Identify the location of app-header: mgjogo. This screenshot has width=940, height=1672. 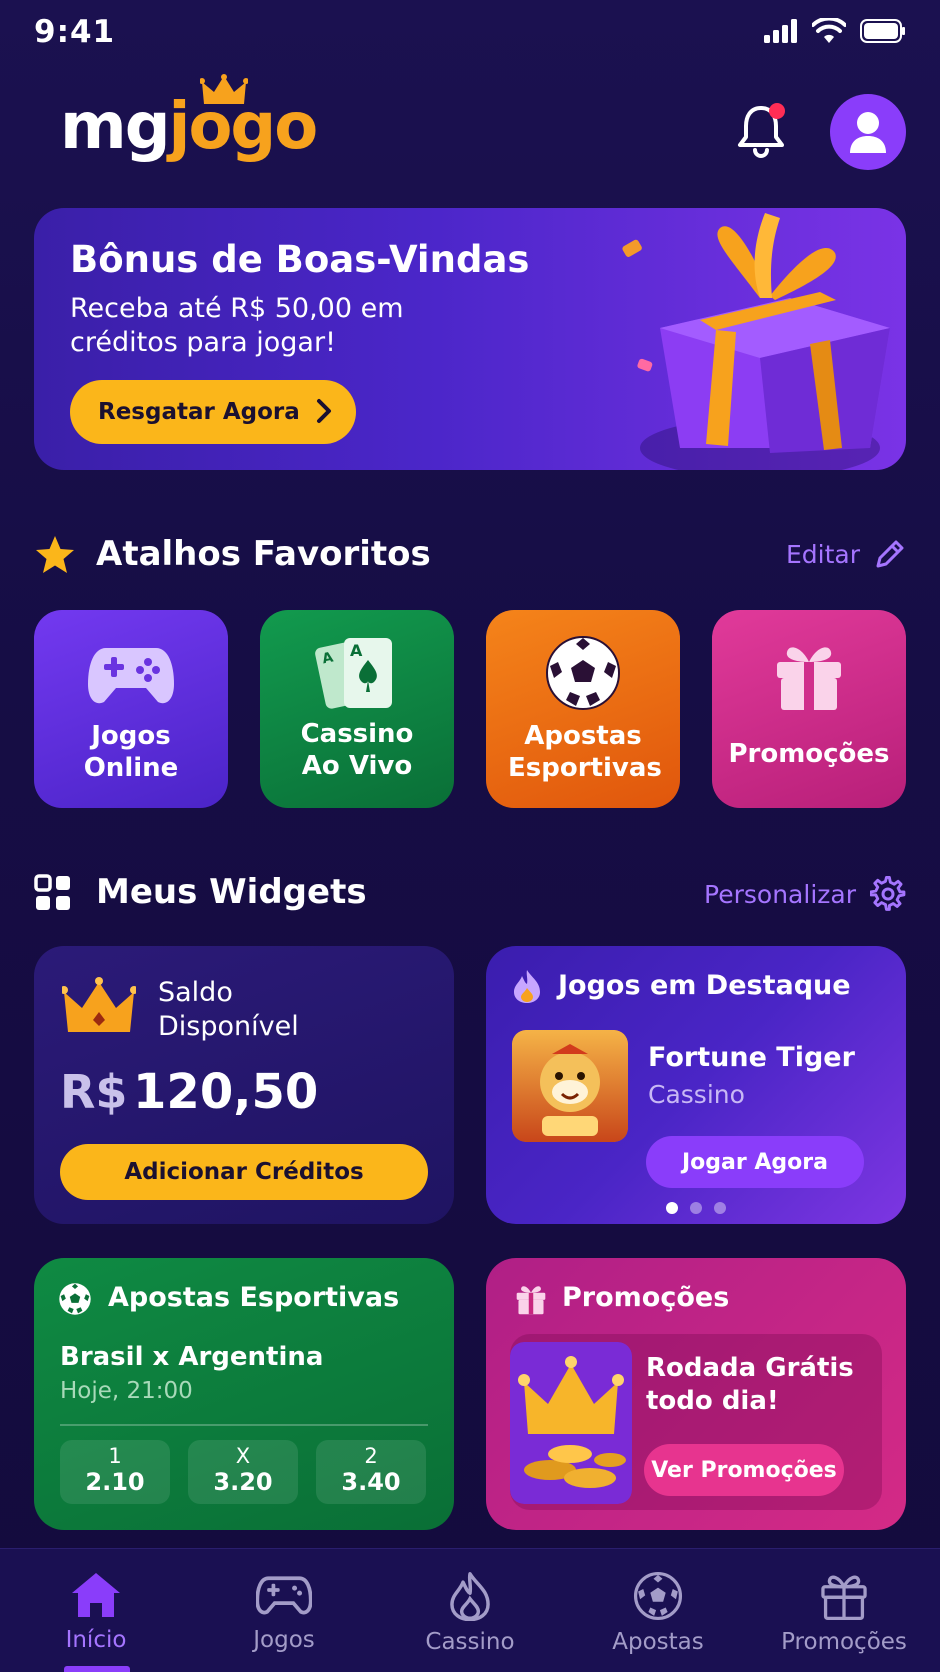
(470, 135).